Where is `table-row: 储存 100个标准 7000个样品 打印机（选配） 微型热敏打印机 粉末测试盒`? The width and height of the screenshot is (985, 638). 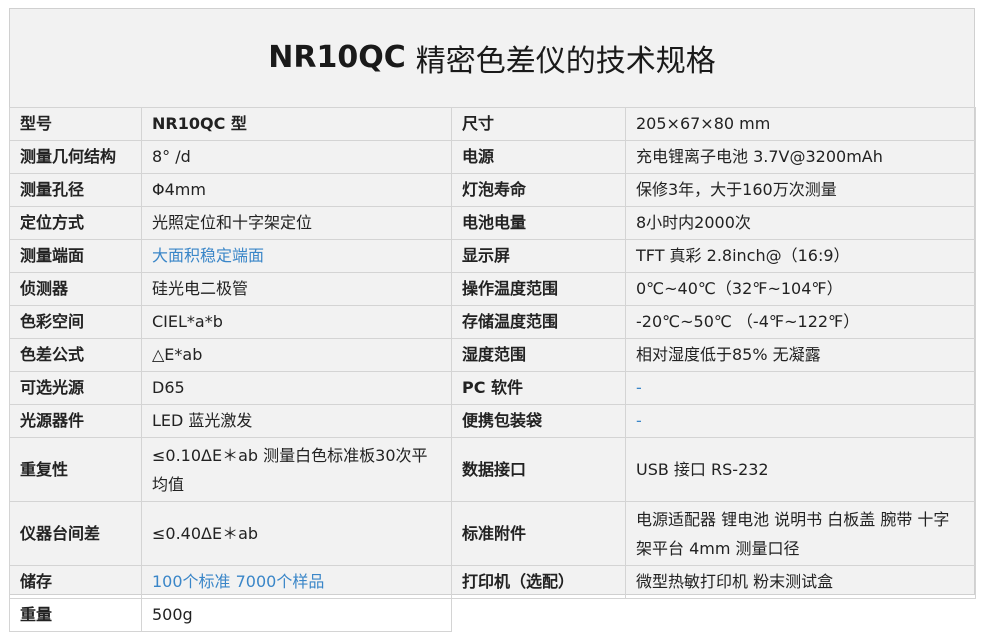 table-row: 储存 100个标准 7000个样品 打印机（选配） 微型热敏打印机 粉末测试盒 is located at coordinates (492, 582).